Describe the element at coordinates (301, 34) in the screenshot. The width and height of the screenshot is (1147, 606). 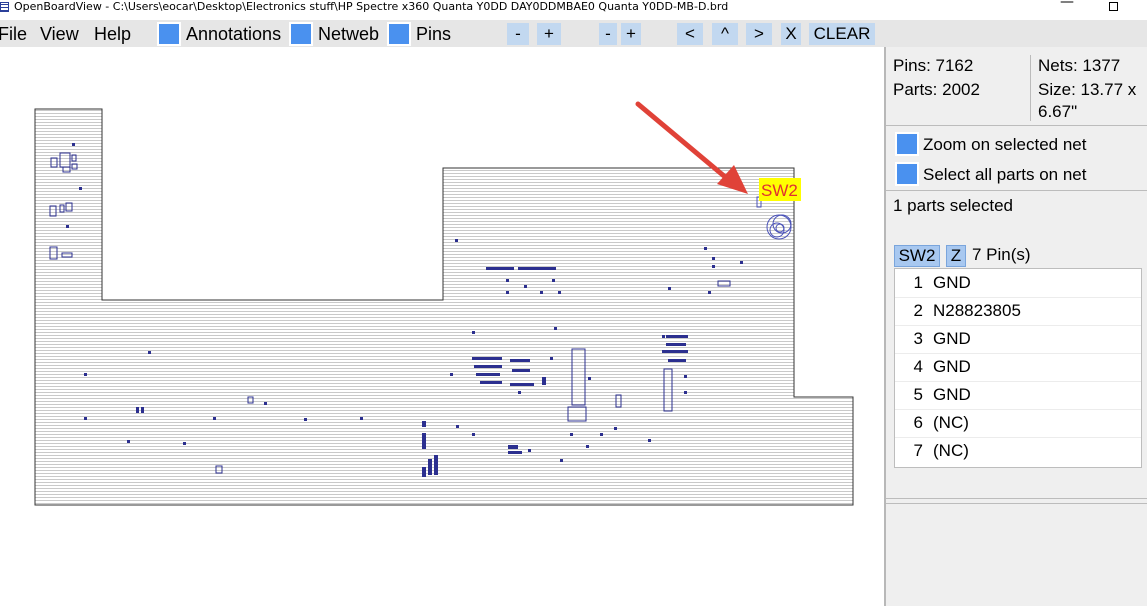
I see `netweb-checkbox` at that location.